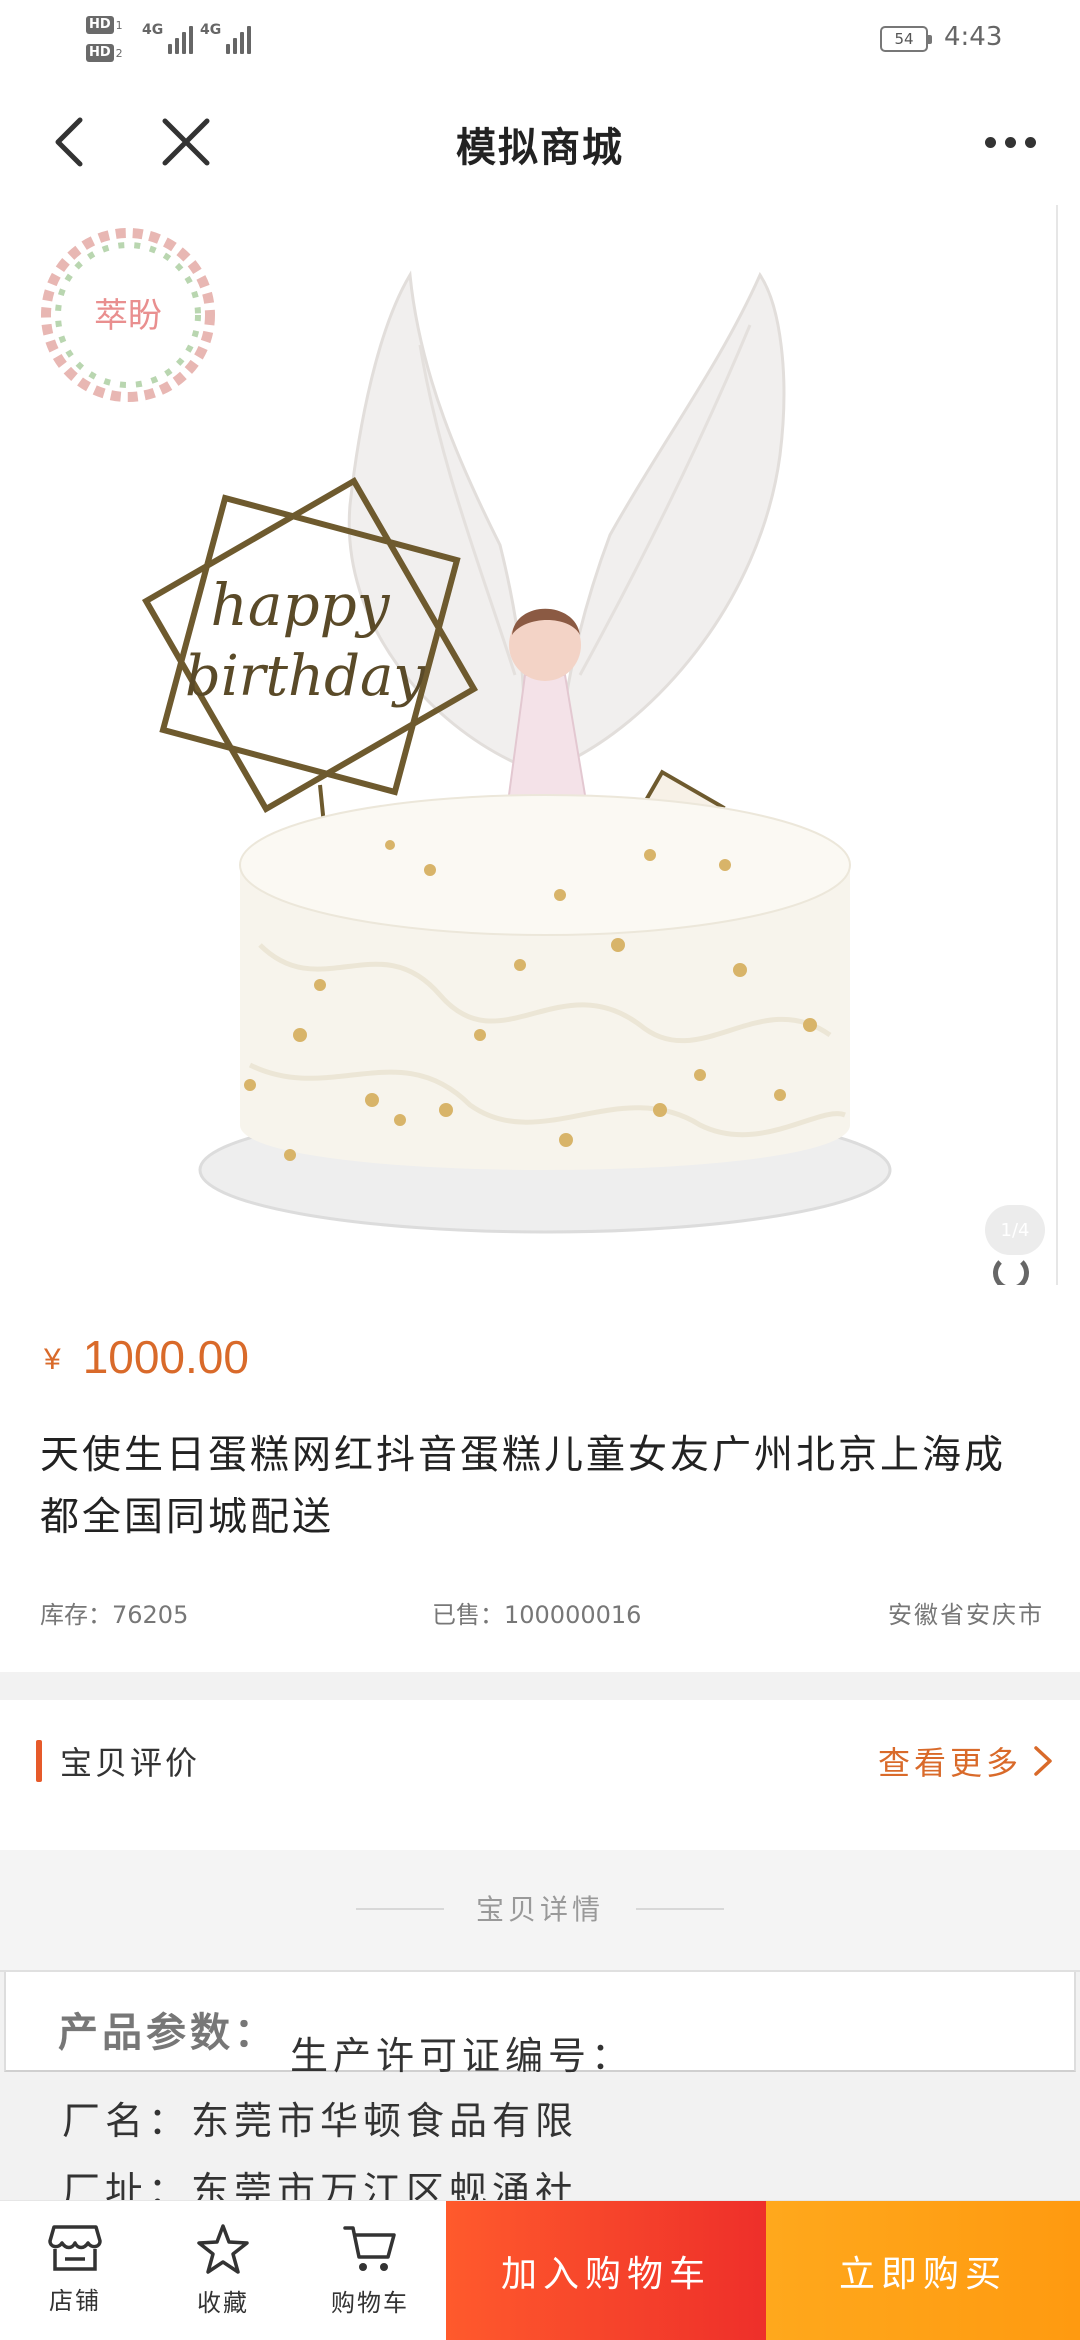 Image resolution: width=1080 pixels, height=2340 pixels. I want to click on license-label: 生产许可证编号：, so click(462, 2056).